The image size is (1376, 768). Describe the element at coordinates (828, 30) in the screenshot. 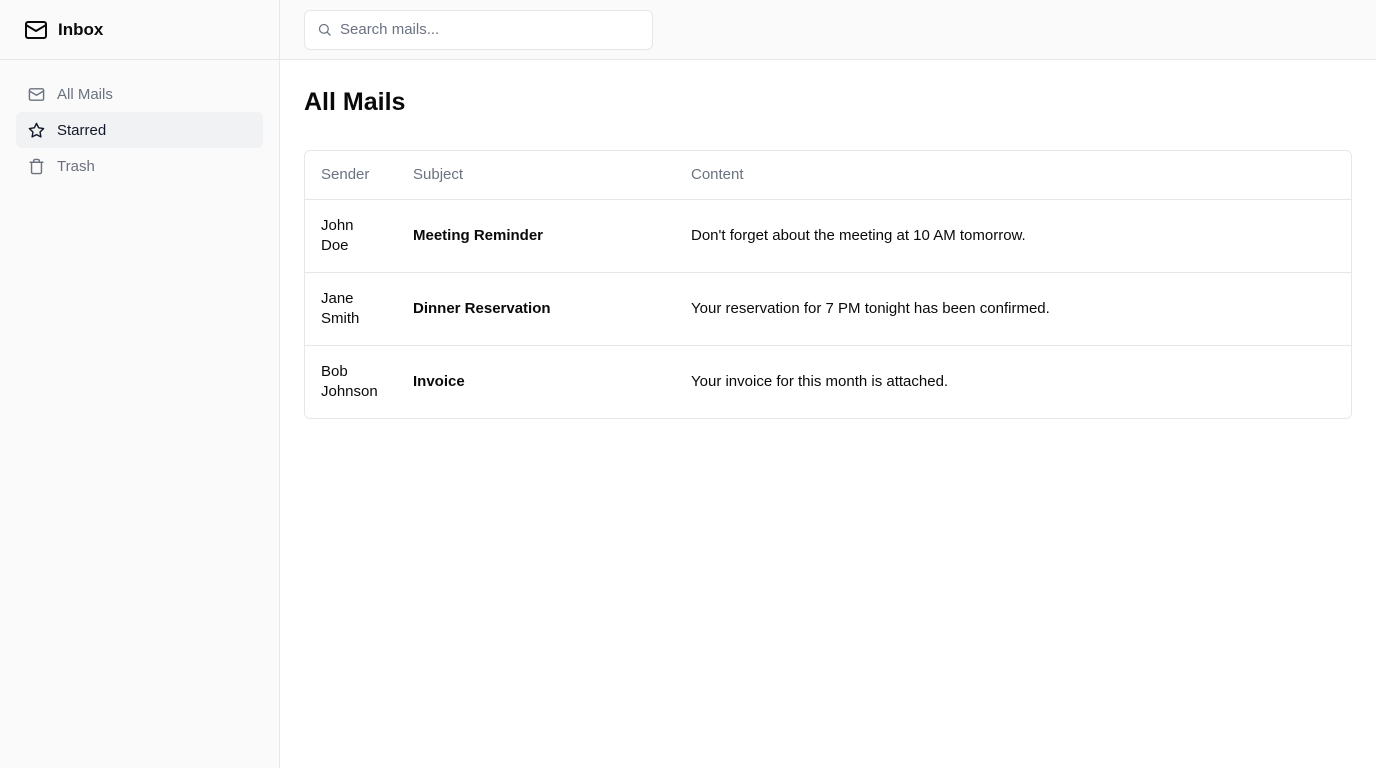

I see `topbar` at that location.